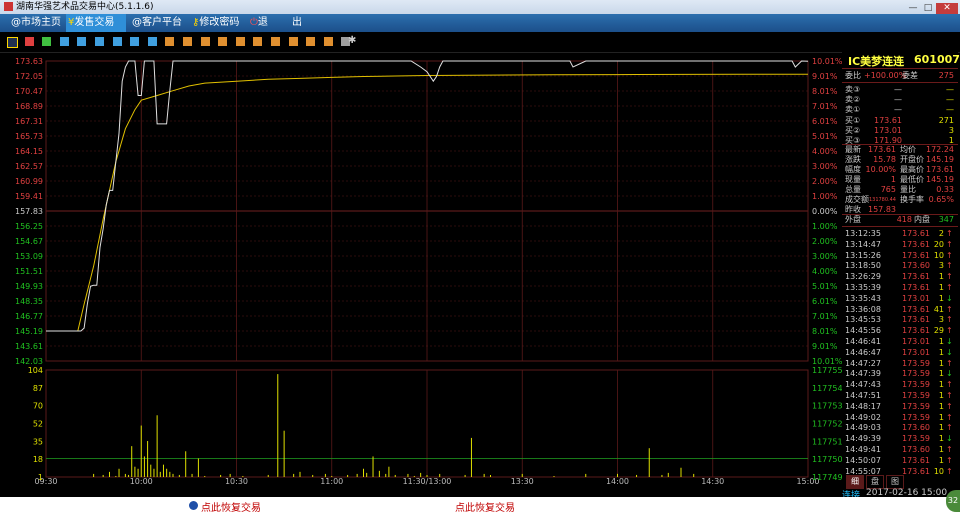  Describe the element at coordinates (899, 460) in the screenshot. I see `tick-row: 14:50:07 173.61 1 ↑` at that location.